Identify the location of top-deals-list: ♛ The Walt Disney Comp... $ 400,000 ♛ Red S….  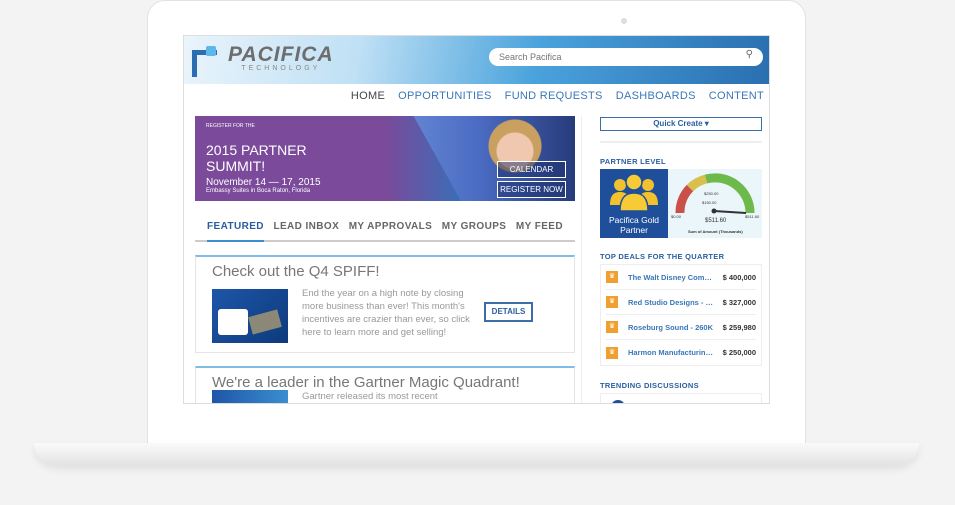
(681, 315).